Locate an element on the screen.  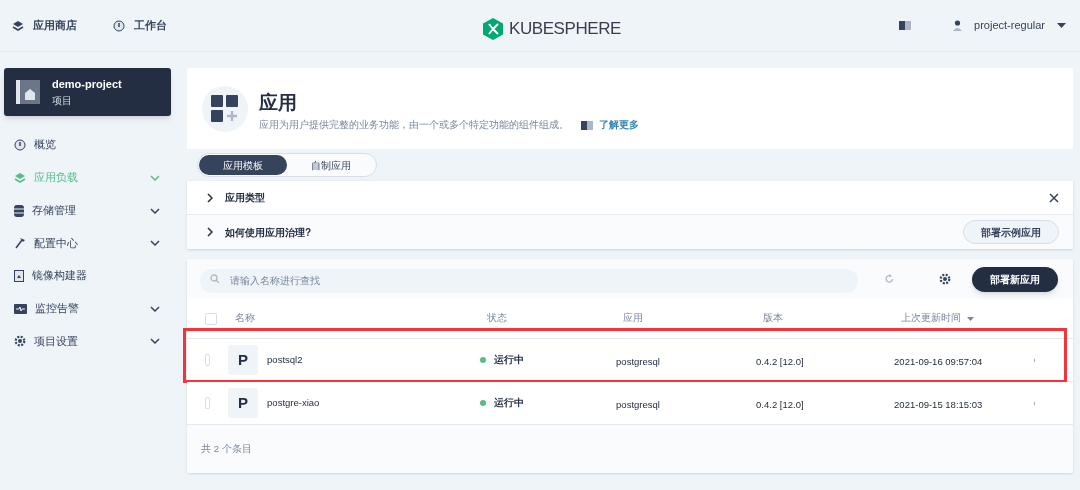
column-header: 状态 is located at coordinates (497, 318).